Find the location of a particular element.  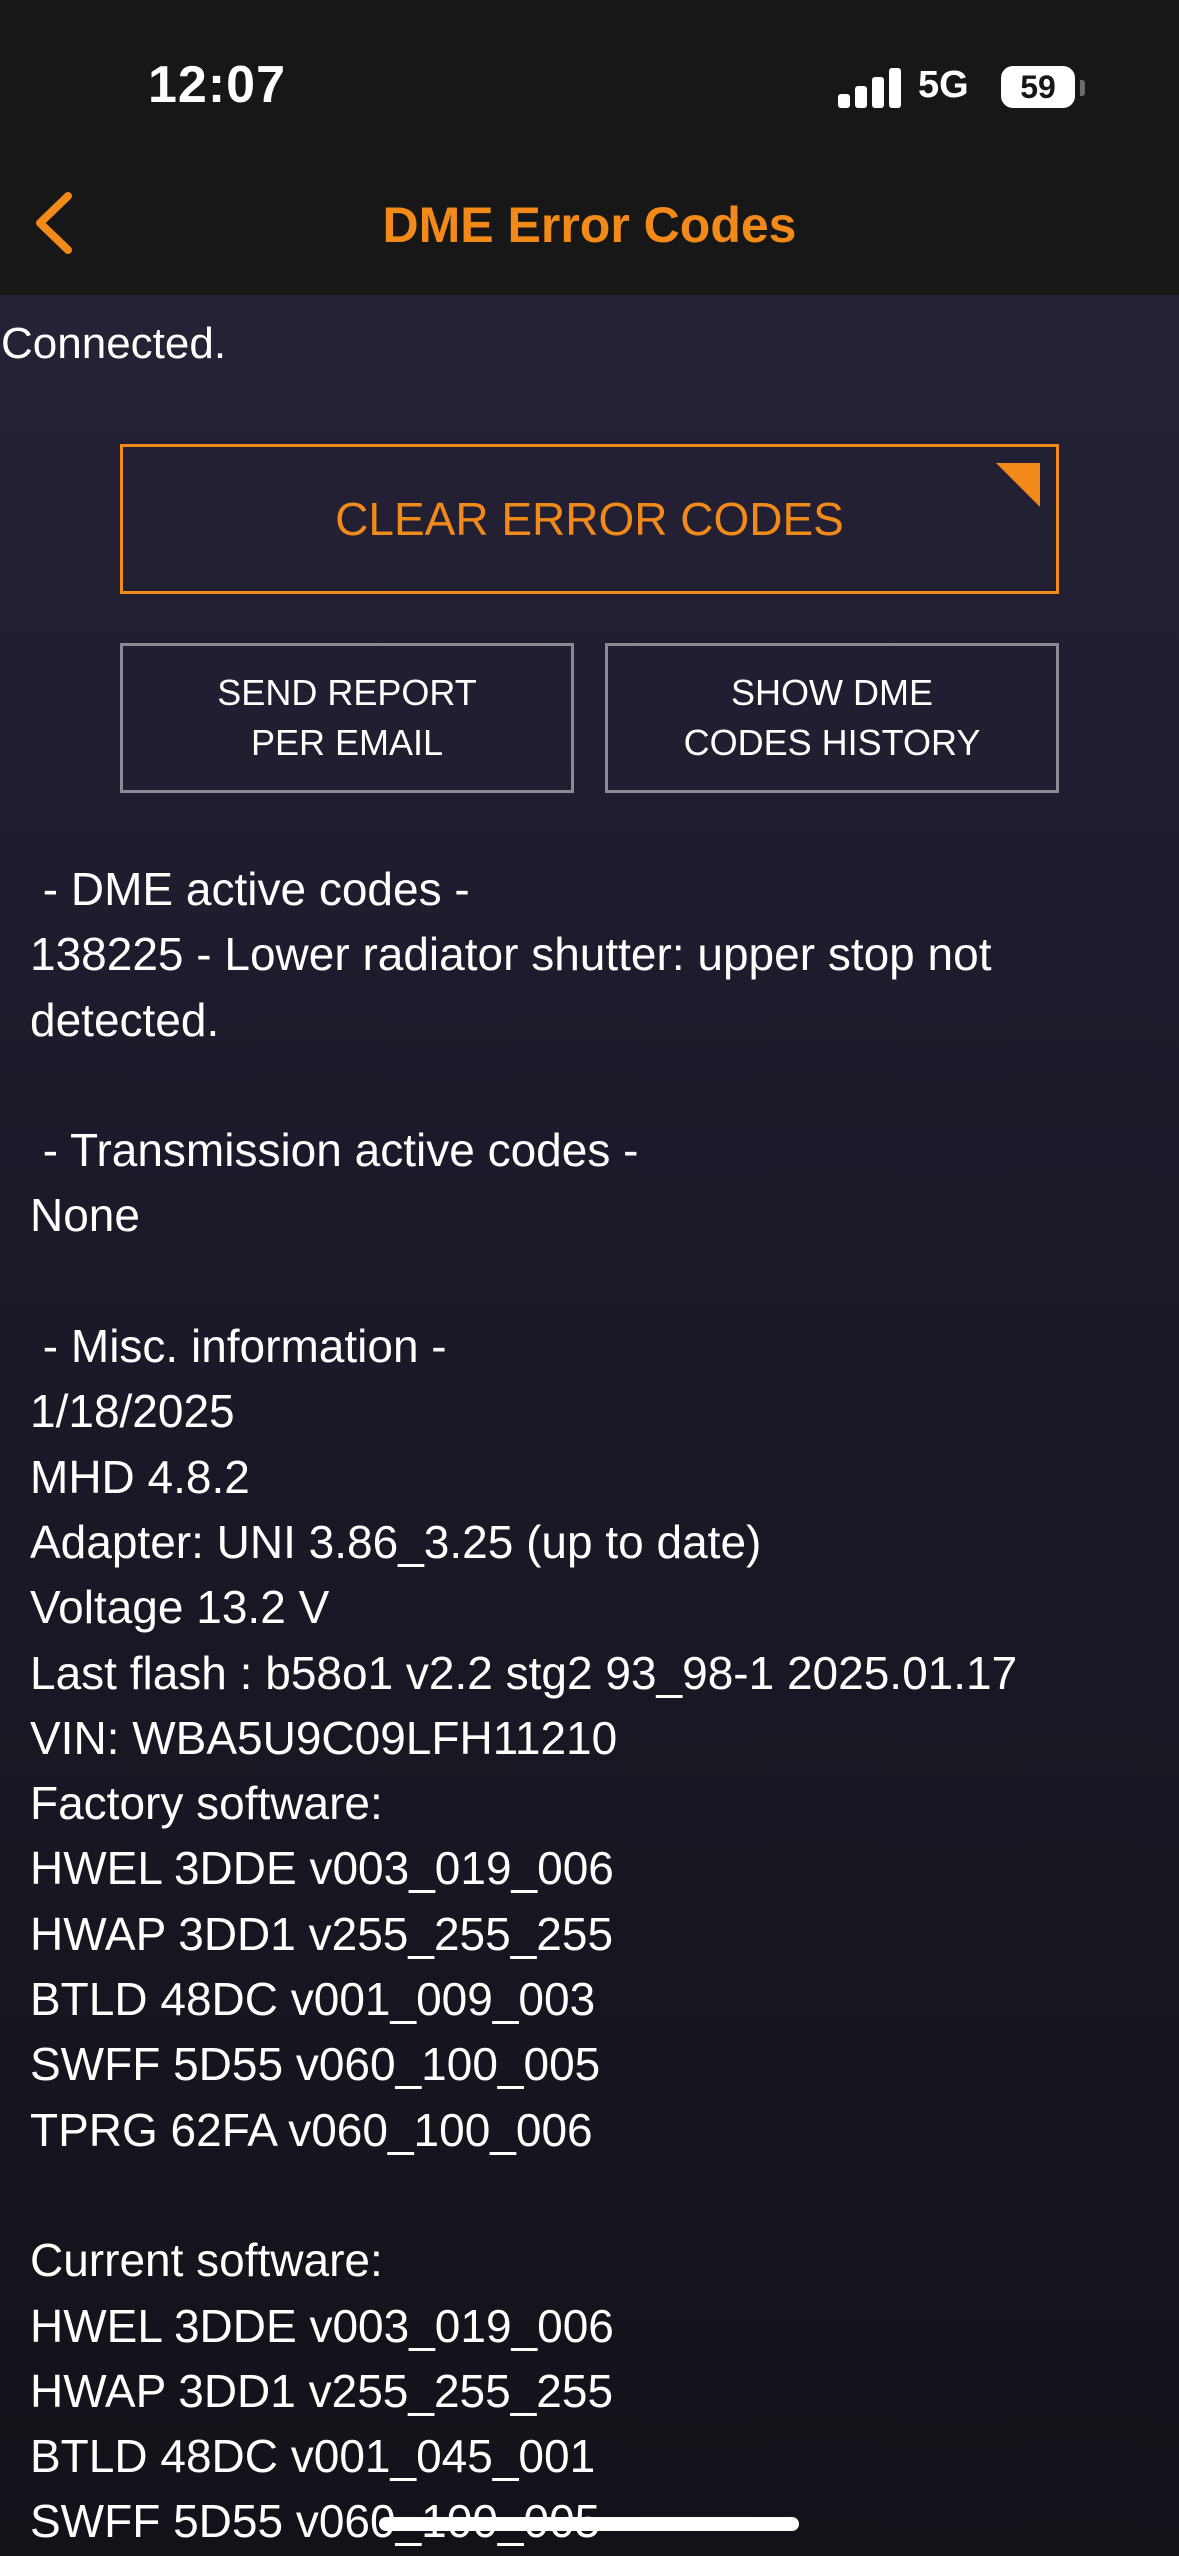

report-line: MHD 4.8.2 is located at coordinates (140, 1476).